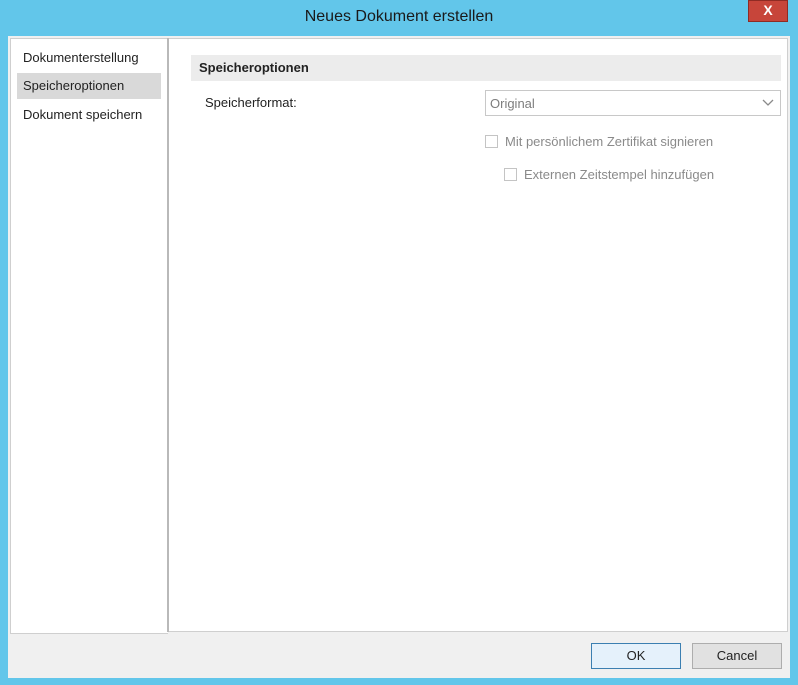 The image size is (798, 685). Describe the element at coordinates (633, 103) in the screenshot. I see `format-select: Original` at that location.